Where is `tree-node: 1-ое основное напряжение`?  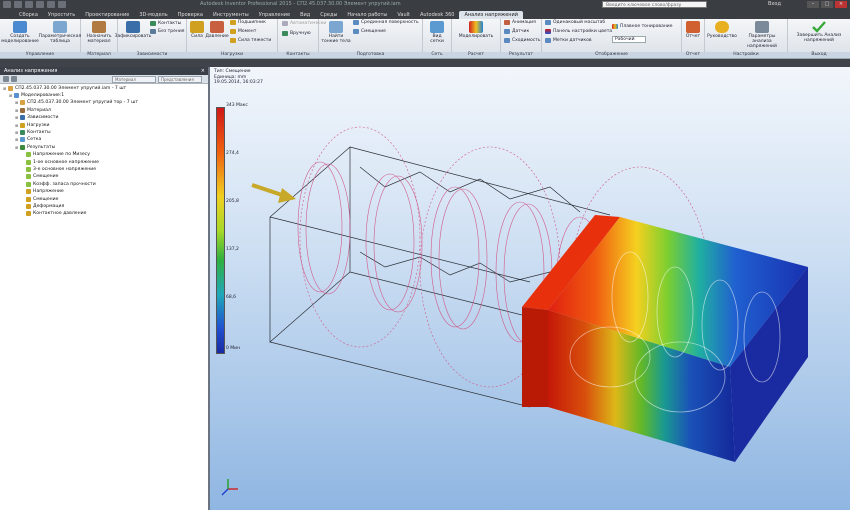 tree-node: 1-ое основное напряжение is located at coordinates (60, 162).